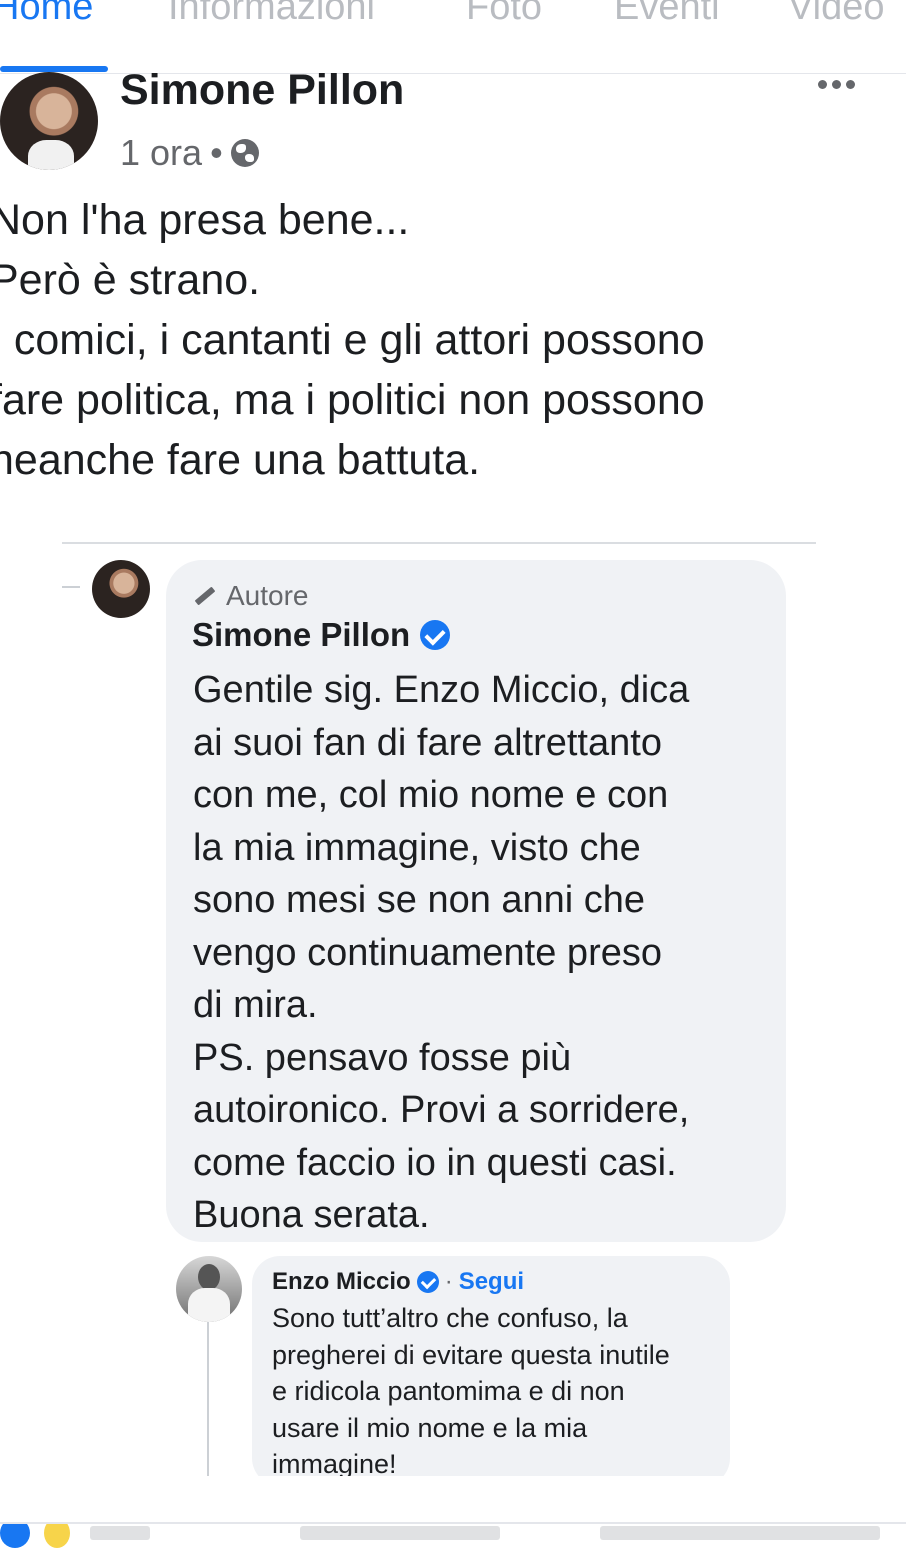 This screenshot has height=1554, width=906. Describe the element at coordinates (46, 14) in the screenshot. I see `tab-home: Home` at that location.